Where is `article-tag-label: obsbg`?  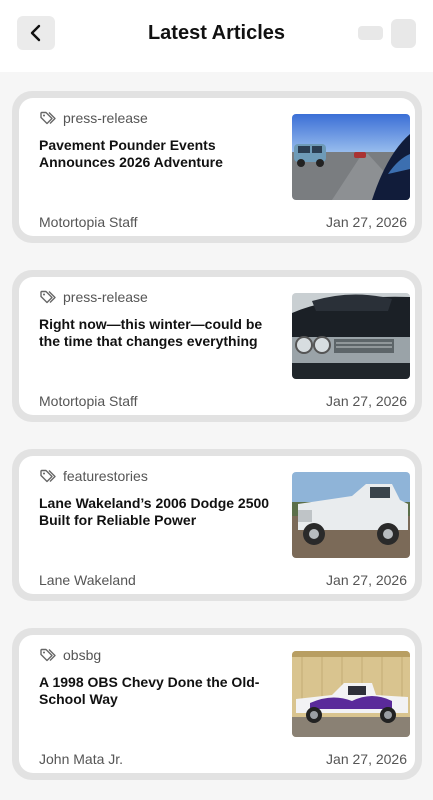 article-tag-label: obsbg is located at coordinates (82, 655).